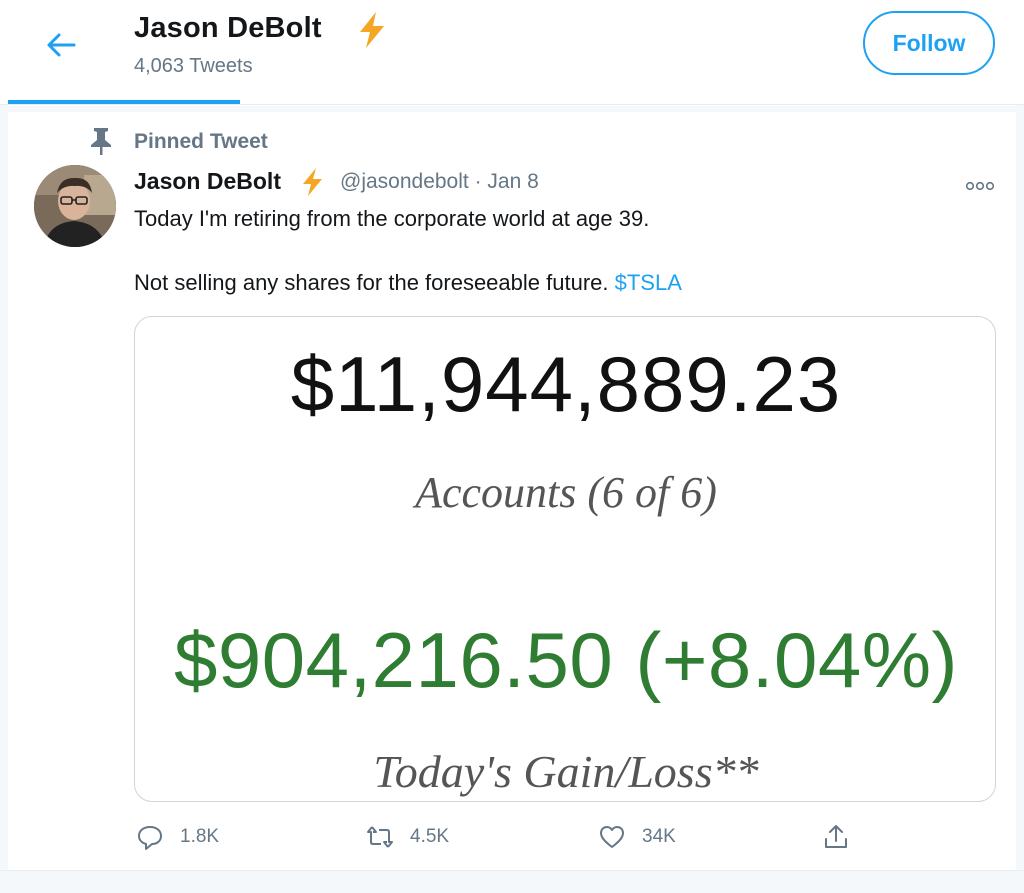 The width and height of the screenshot is (1024, 893). I want to click on footer-divider, so click(512, 881).